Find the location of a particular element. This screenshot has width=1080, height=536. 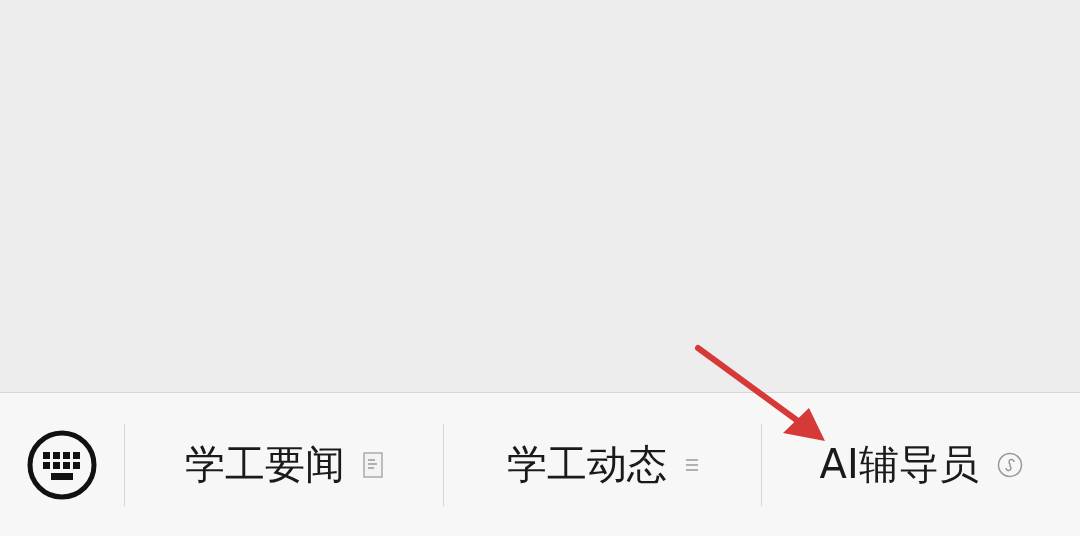

document-icon is located at coordinates (372, 464).